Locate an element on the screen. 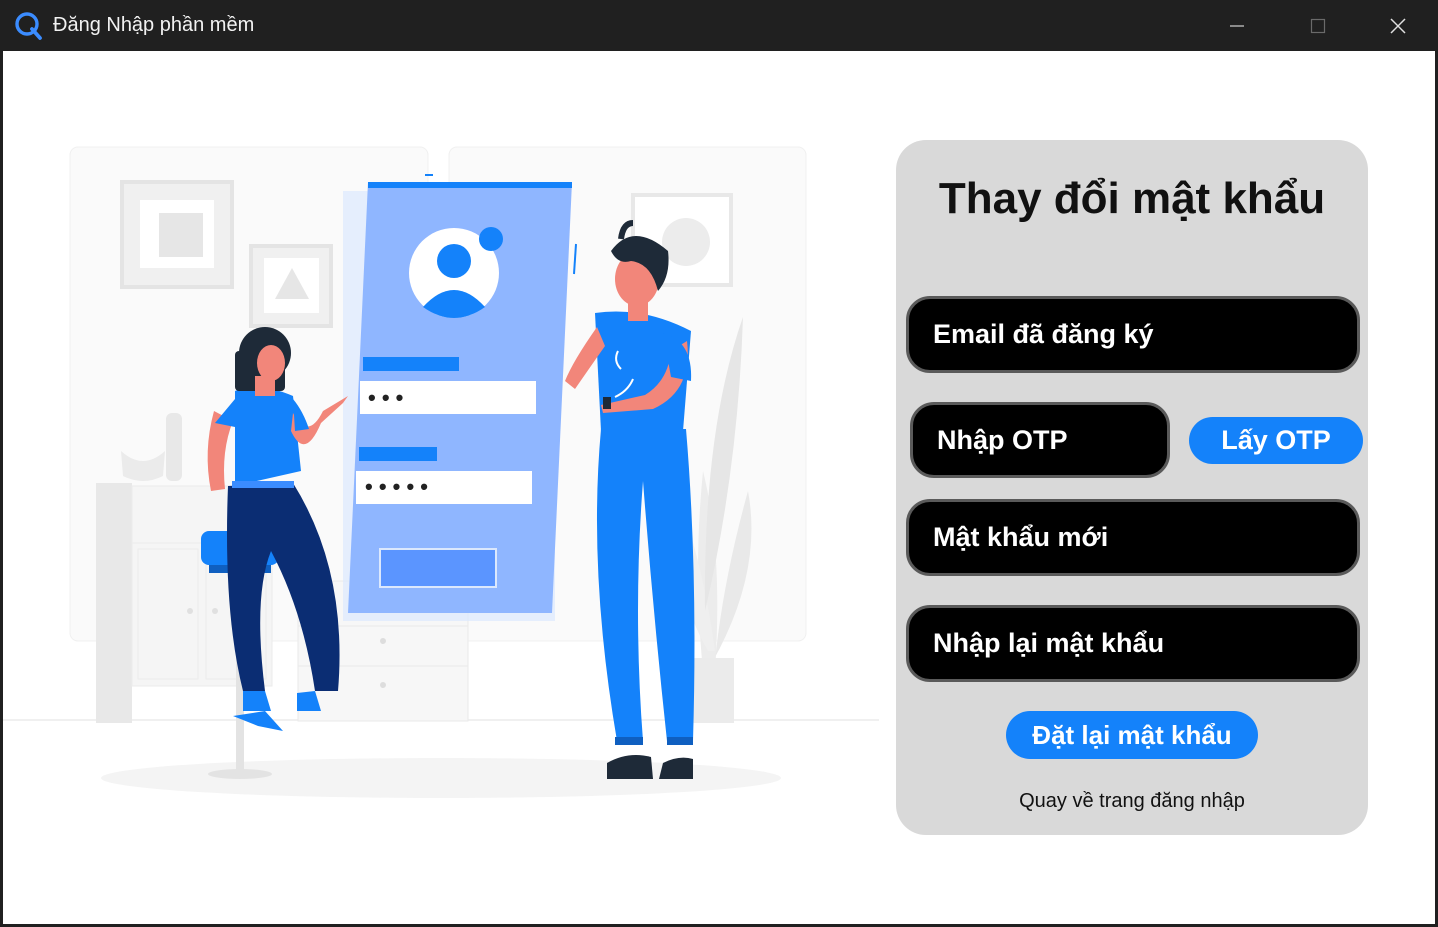  title-bar: Đăng Nhập phần mềm is located at coordinates (719, 25).